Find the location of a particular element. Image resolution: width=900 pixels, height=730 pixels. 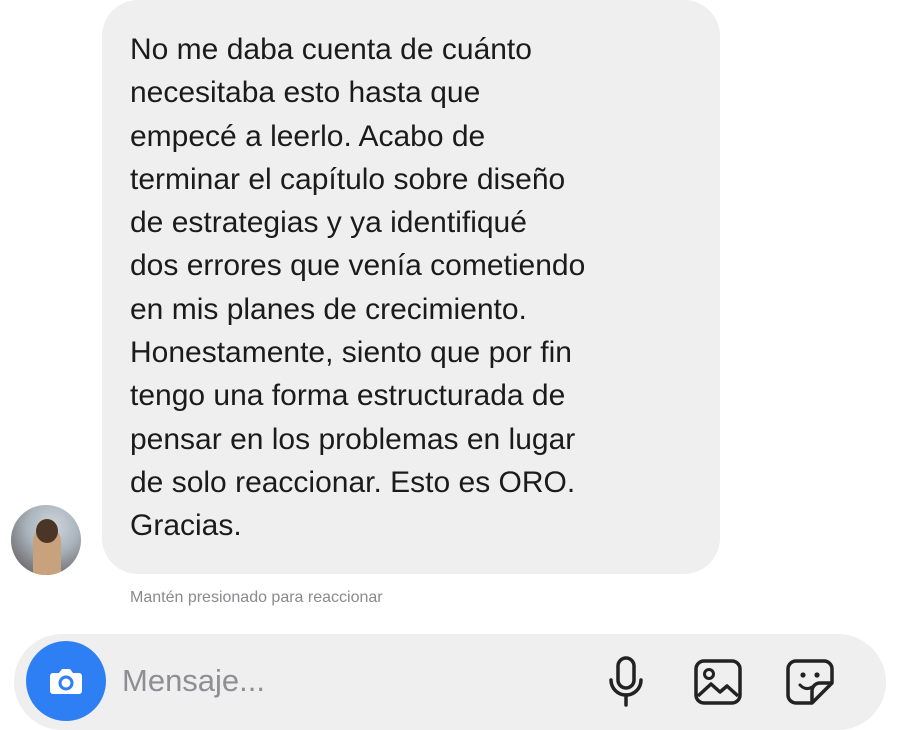

message-composer is located at coordinates (450, 682).